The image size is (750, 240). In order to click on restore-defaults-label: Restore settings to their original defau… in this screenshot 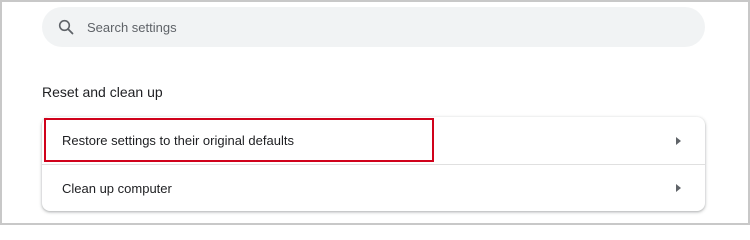, I will do `click(178, 140)`.